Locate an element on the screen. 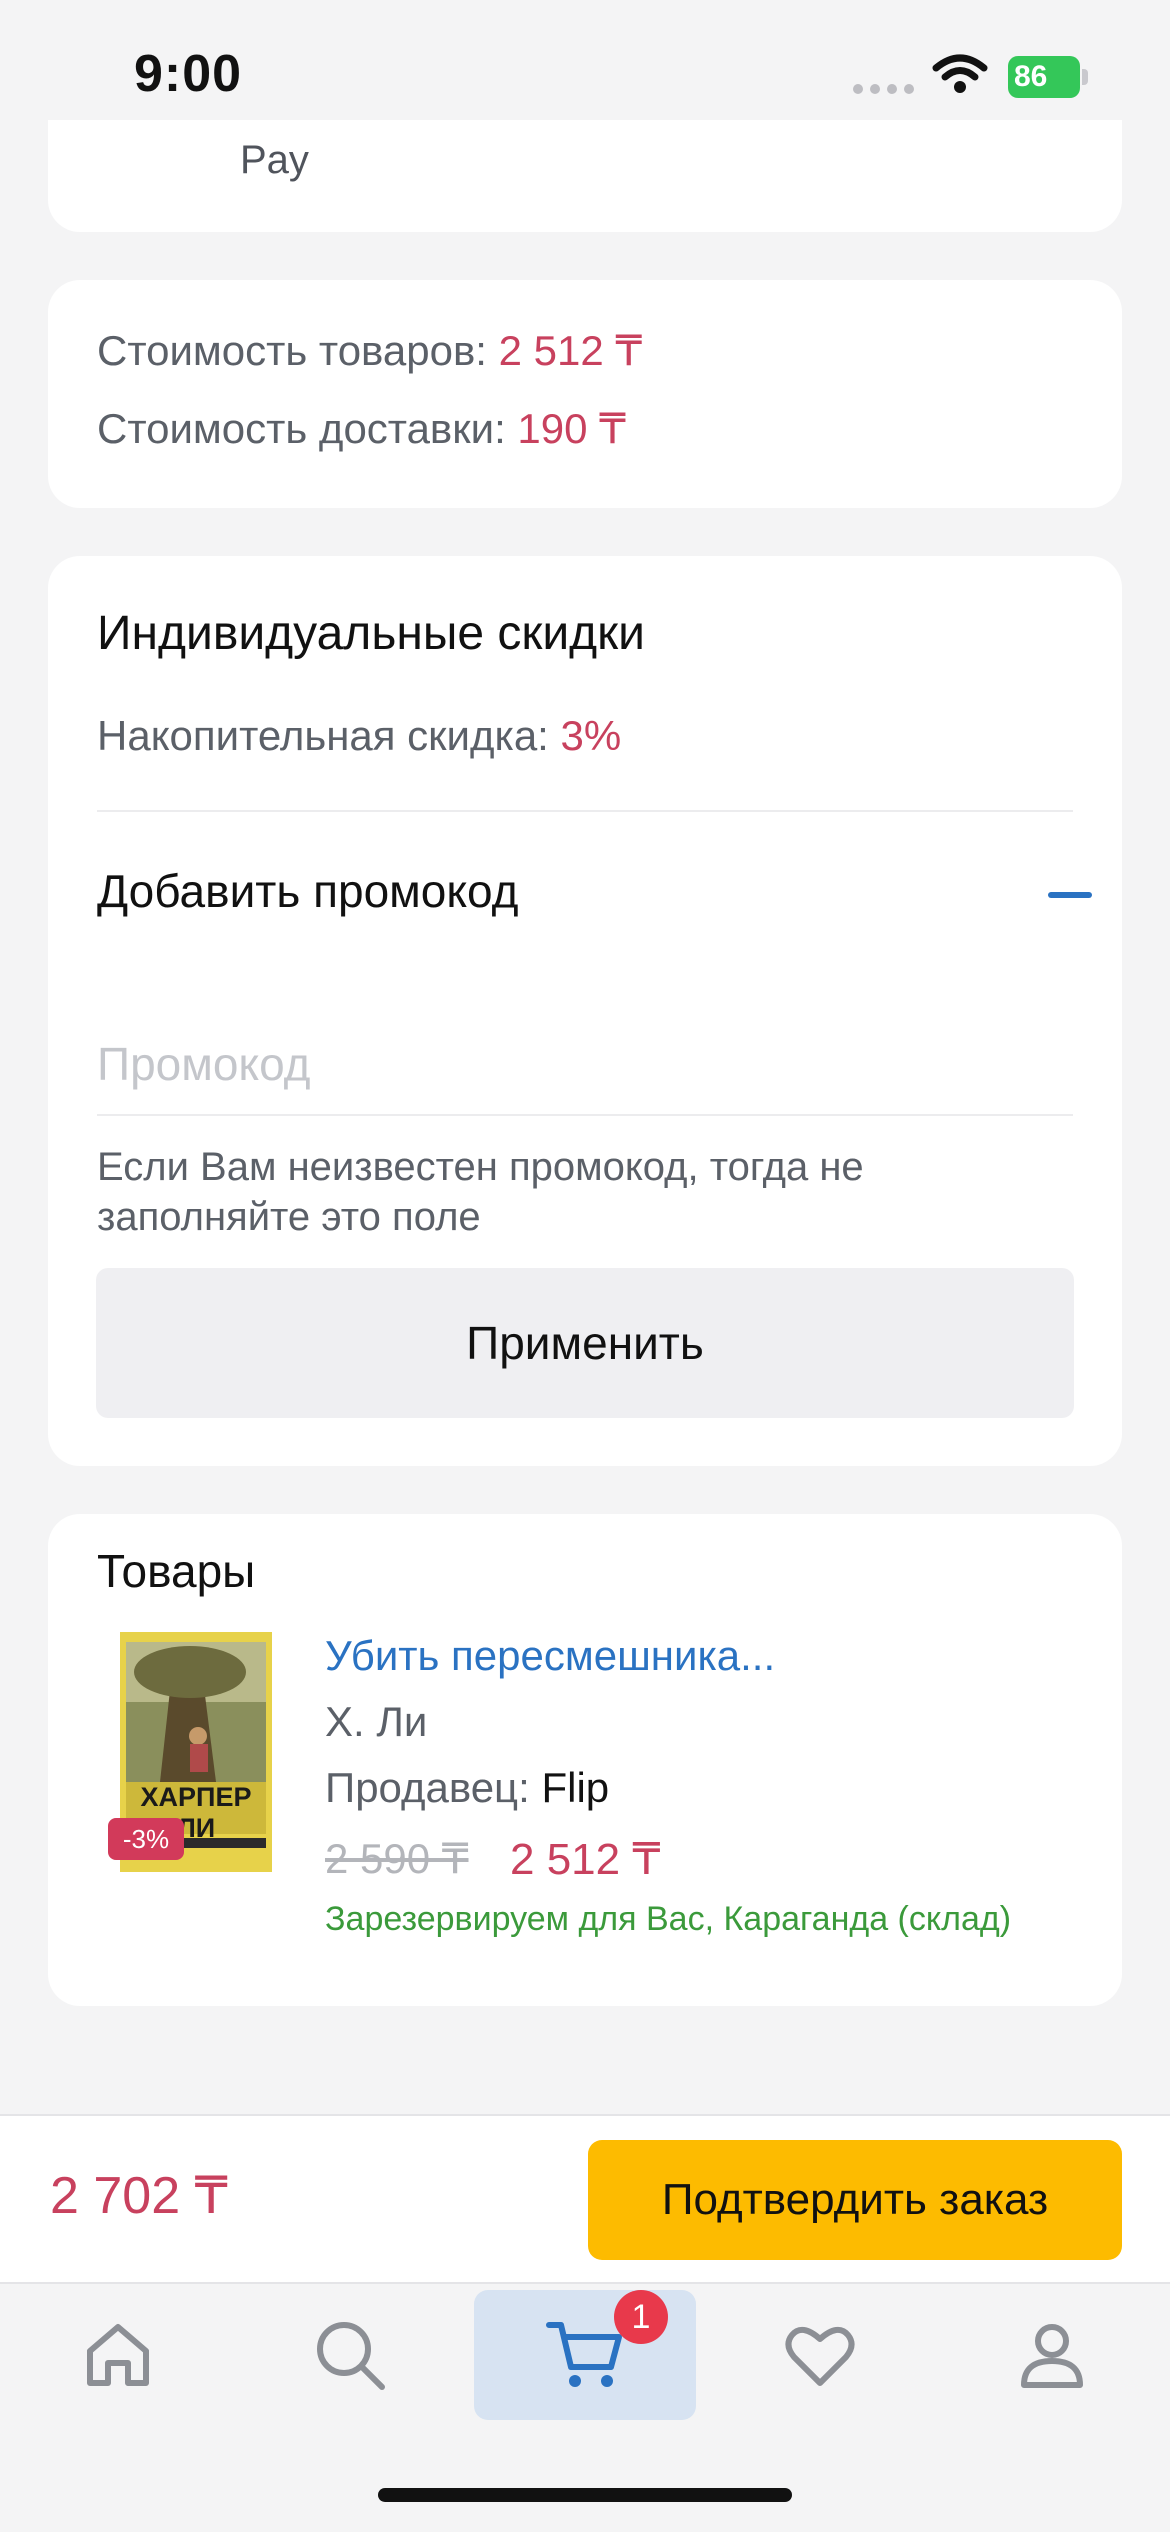 This screenshot has height=2532, width=1170. wifi-icon is located at coordinates (960, 73).